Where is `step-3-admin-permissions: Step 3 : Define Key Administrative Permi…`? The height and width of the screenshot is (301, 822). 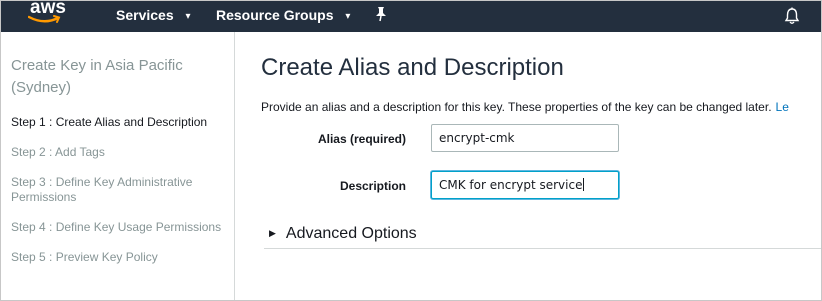
step-3-admin-permissions: Step 3 : Define Key Administrative Permi… is located at coordinates (120, 190).